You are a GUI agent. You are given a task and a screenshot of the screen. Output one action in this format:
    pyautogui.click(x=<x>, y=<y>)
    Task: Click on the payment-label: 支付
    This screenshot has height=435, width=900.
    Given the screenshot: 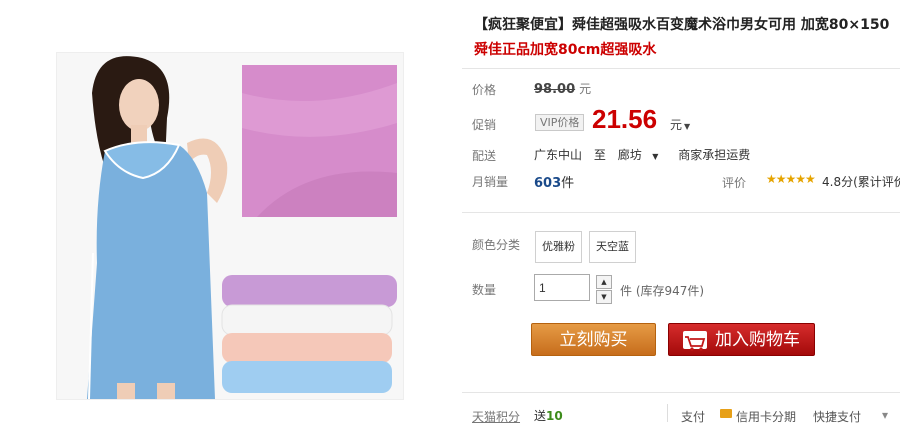 What is the action you would take?
    pyautogui.click(x=693, y=417)
    